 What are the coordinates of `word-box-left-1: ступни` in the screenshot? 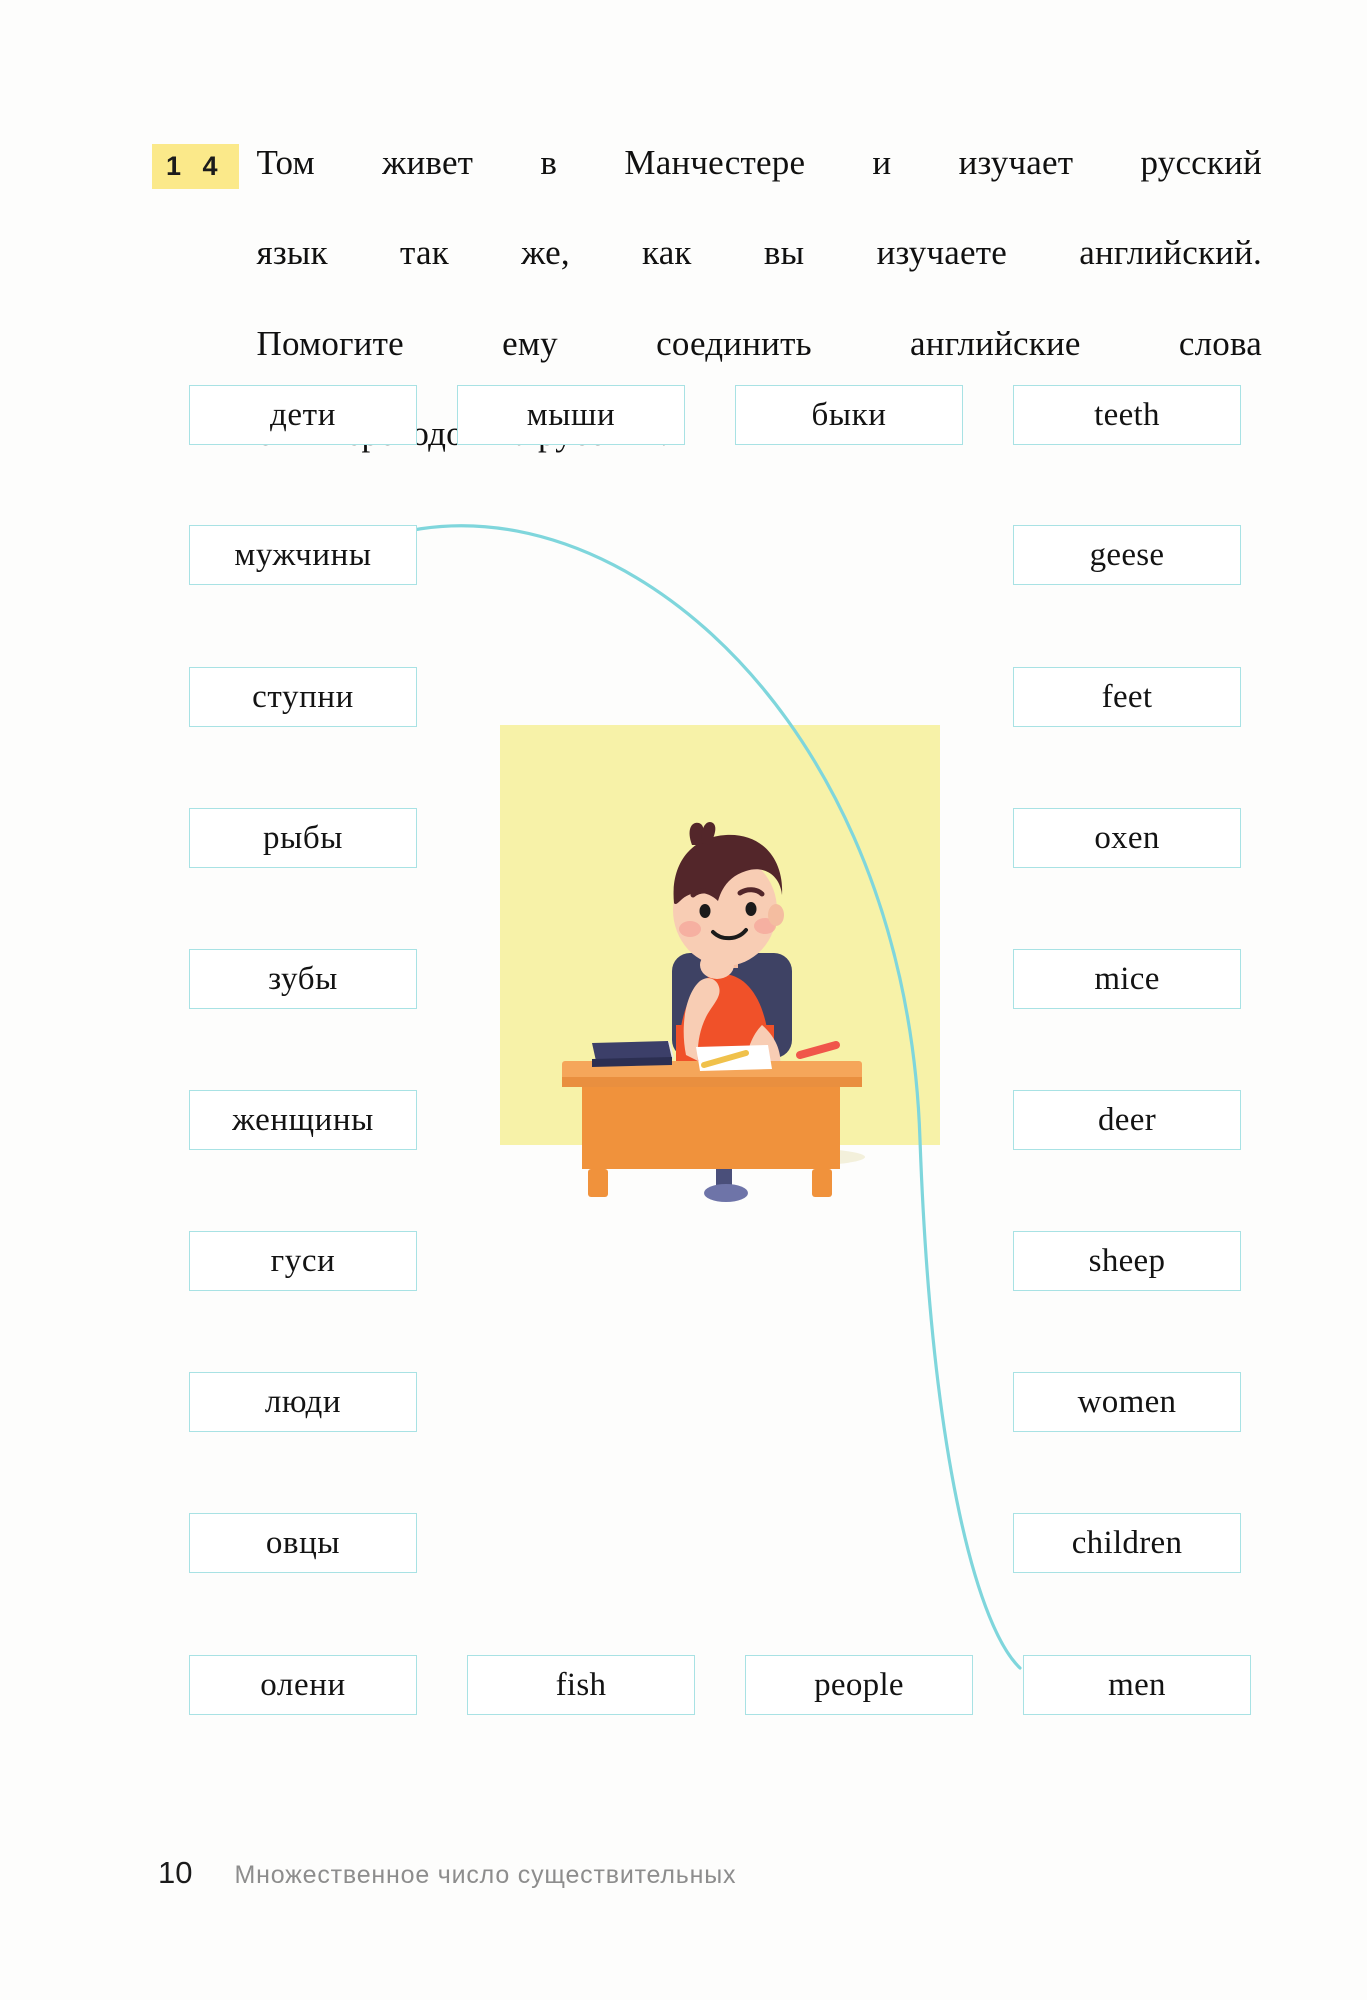 It's located at (303, 697).